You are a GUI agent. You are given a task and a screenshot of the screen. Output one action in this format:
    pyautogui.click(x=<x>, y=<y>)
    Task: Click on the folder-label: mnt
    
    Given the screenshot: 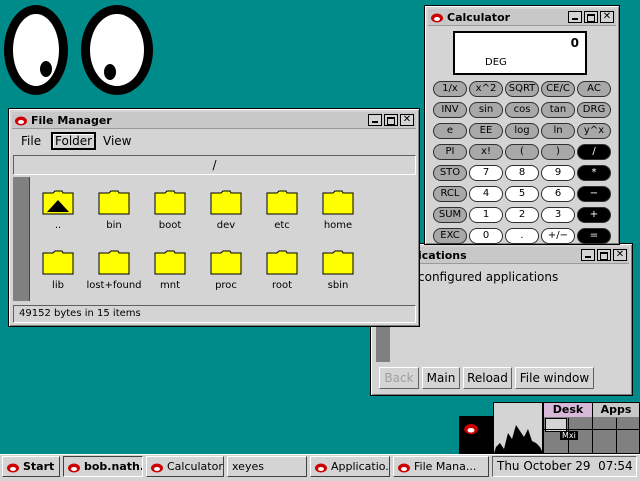 What is the action you would take?
    pyautogui.click(x=170, y=285)
    